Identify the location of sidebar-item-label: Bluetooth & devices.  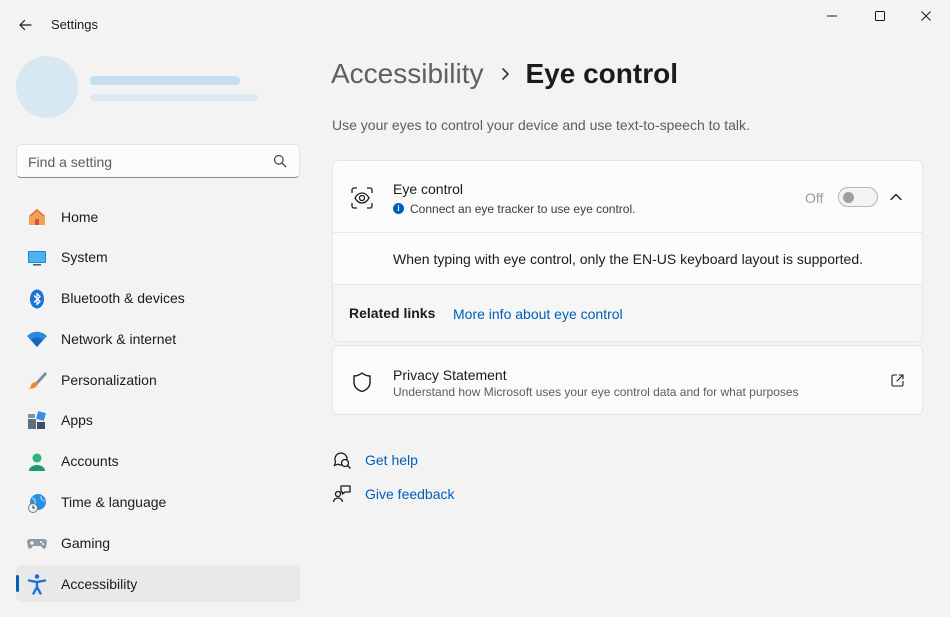
(123, 298).